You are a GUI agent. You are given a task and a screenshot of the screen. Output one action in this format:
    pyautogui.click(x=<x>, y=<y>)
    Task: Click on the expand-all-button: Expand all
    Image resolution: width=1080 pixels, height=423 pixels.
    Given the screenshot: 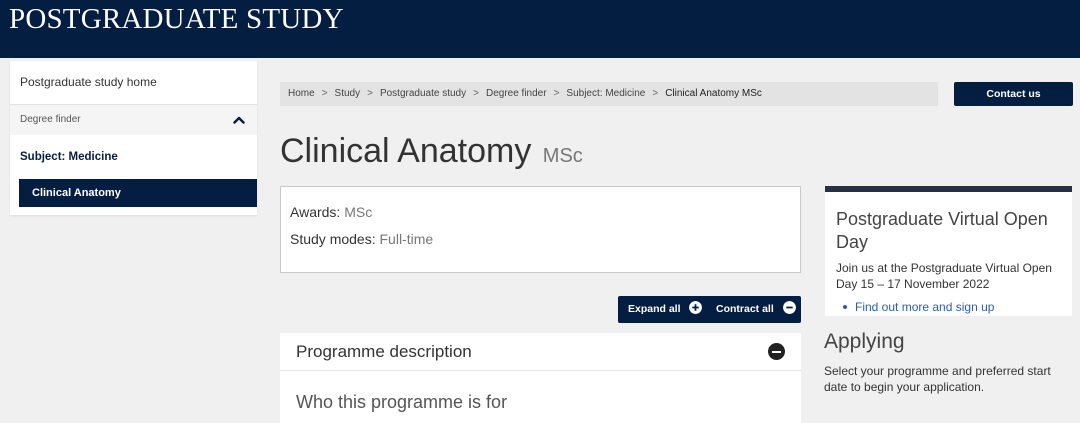 What is the action you would take?
    pyautogui.click(x=665, y=309)
    